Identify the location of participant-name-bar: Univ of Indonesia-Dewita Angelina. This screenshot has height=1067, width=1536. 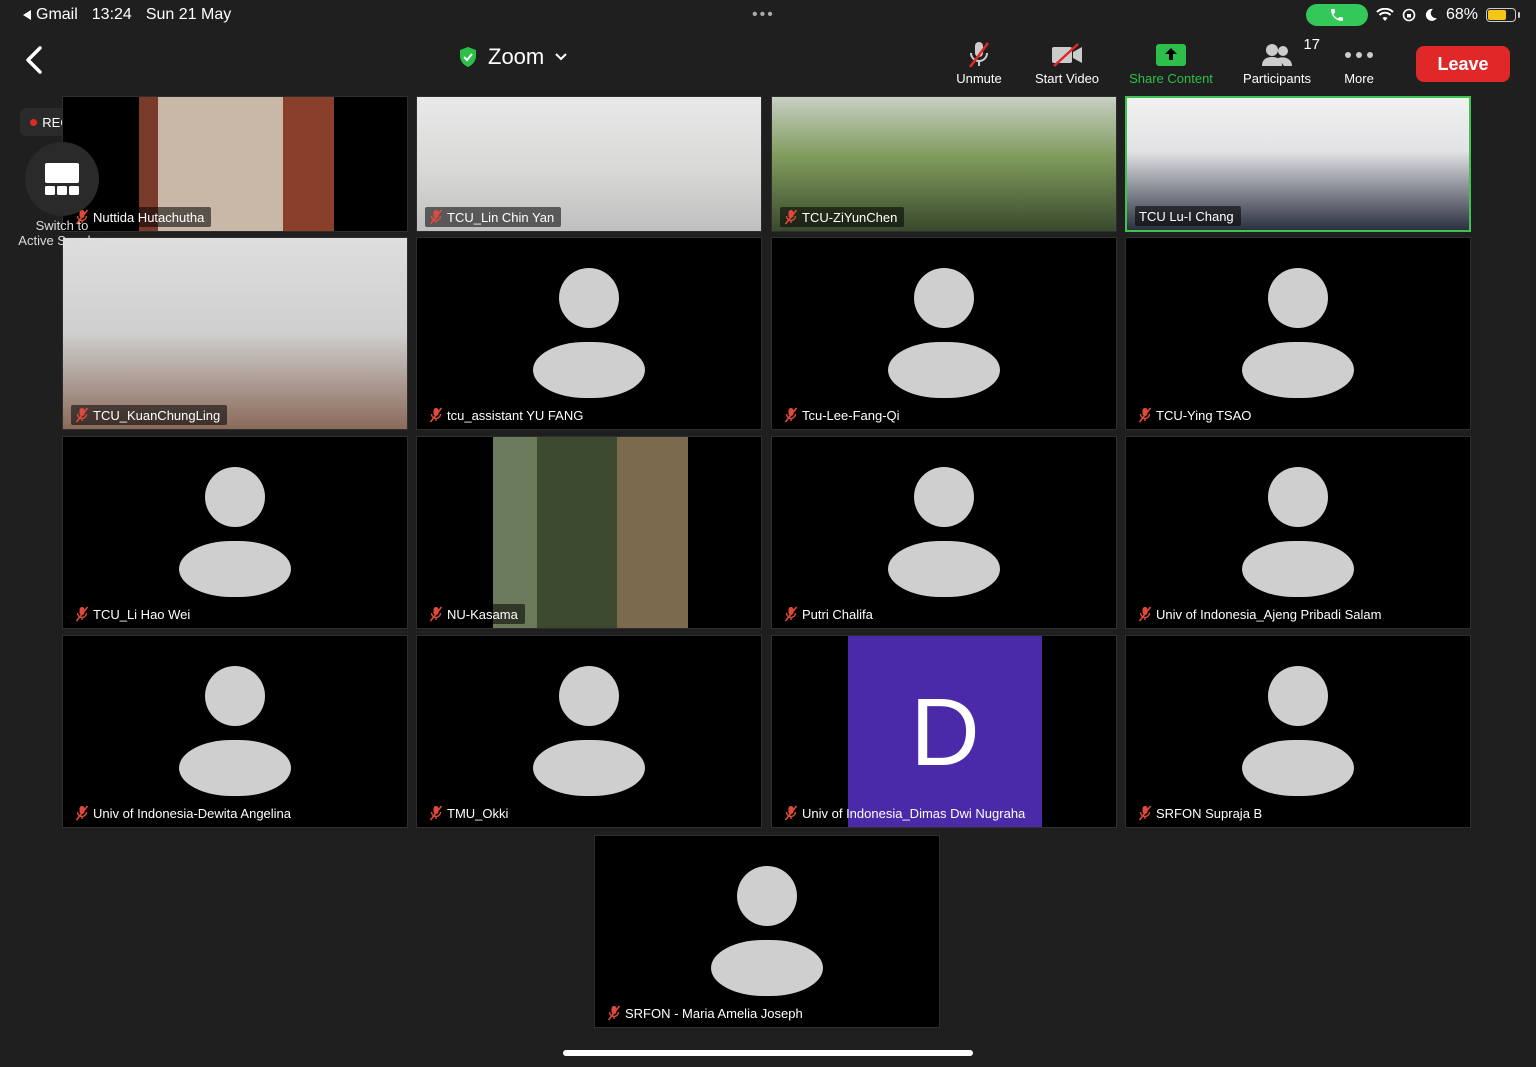
(184, 813).